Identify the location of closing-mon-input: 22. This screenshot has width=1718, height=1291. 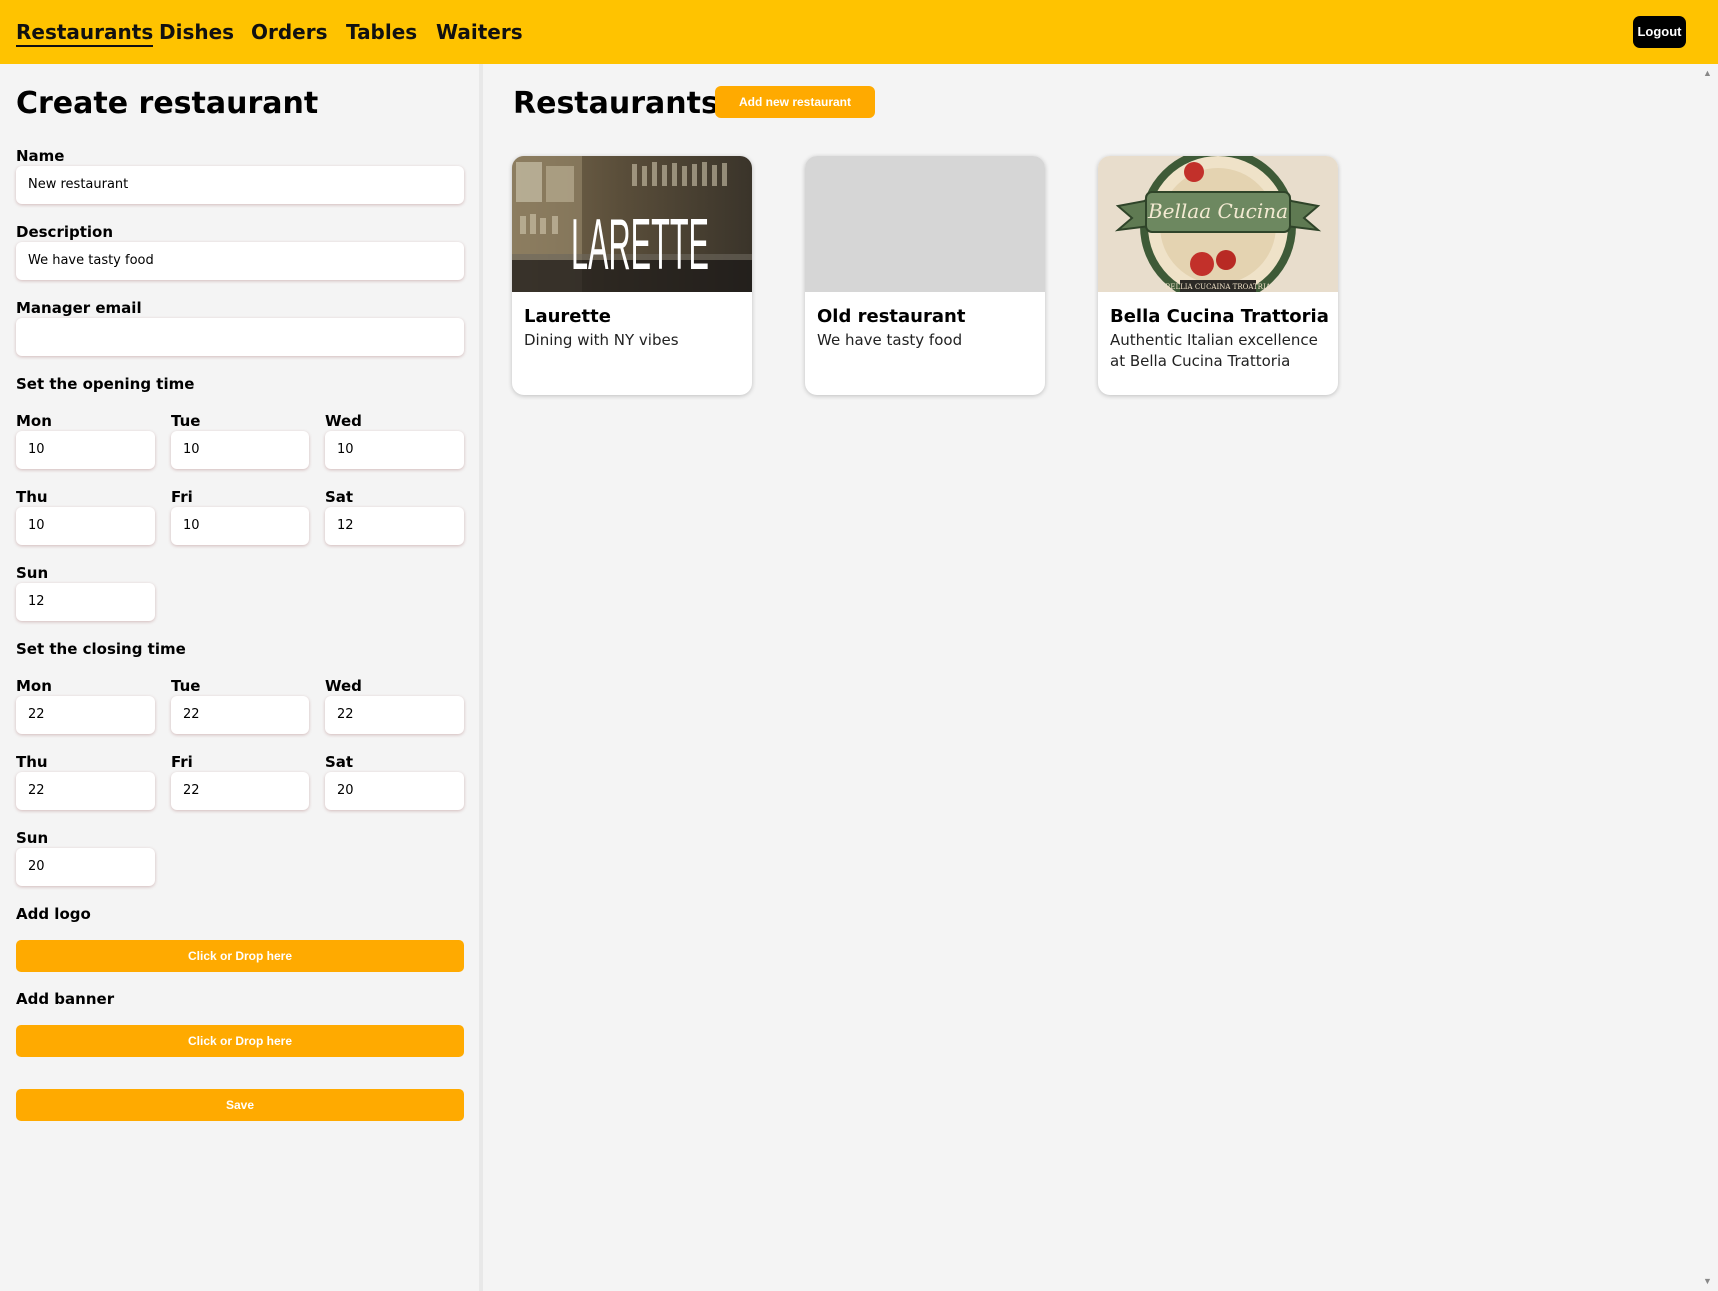
(85, 715).